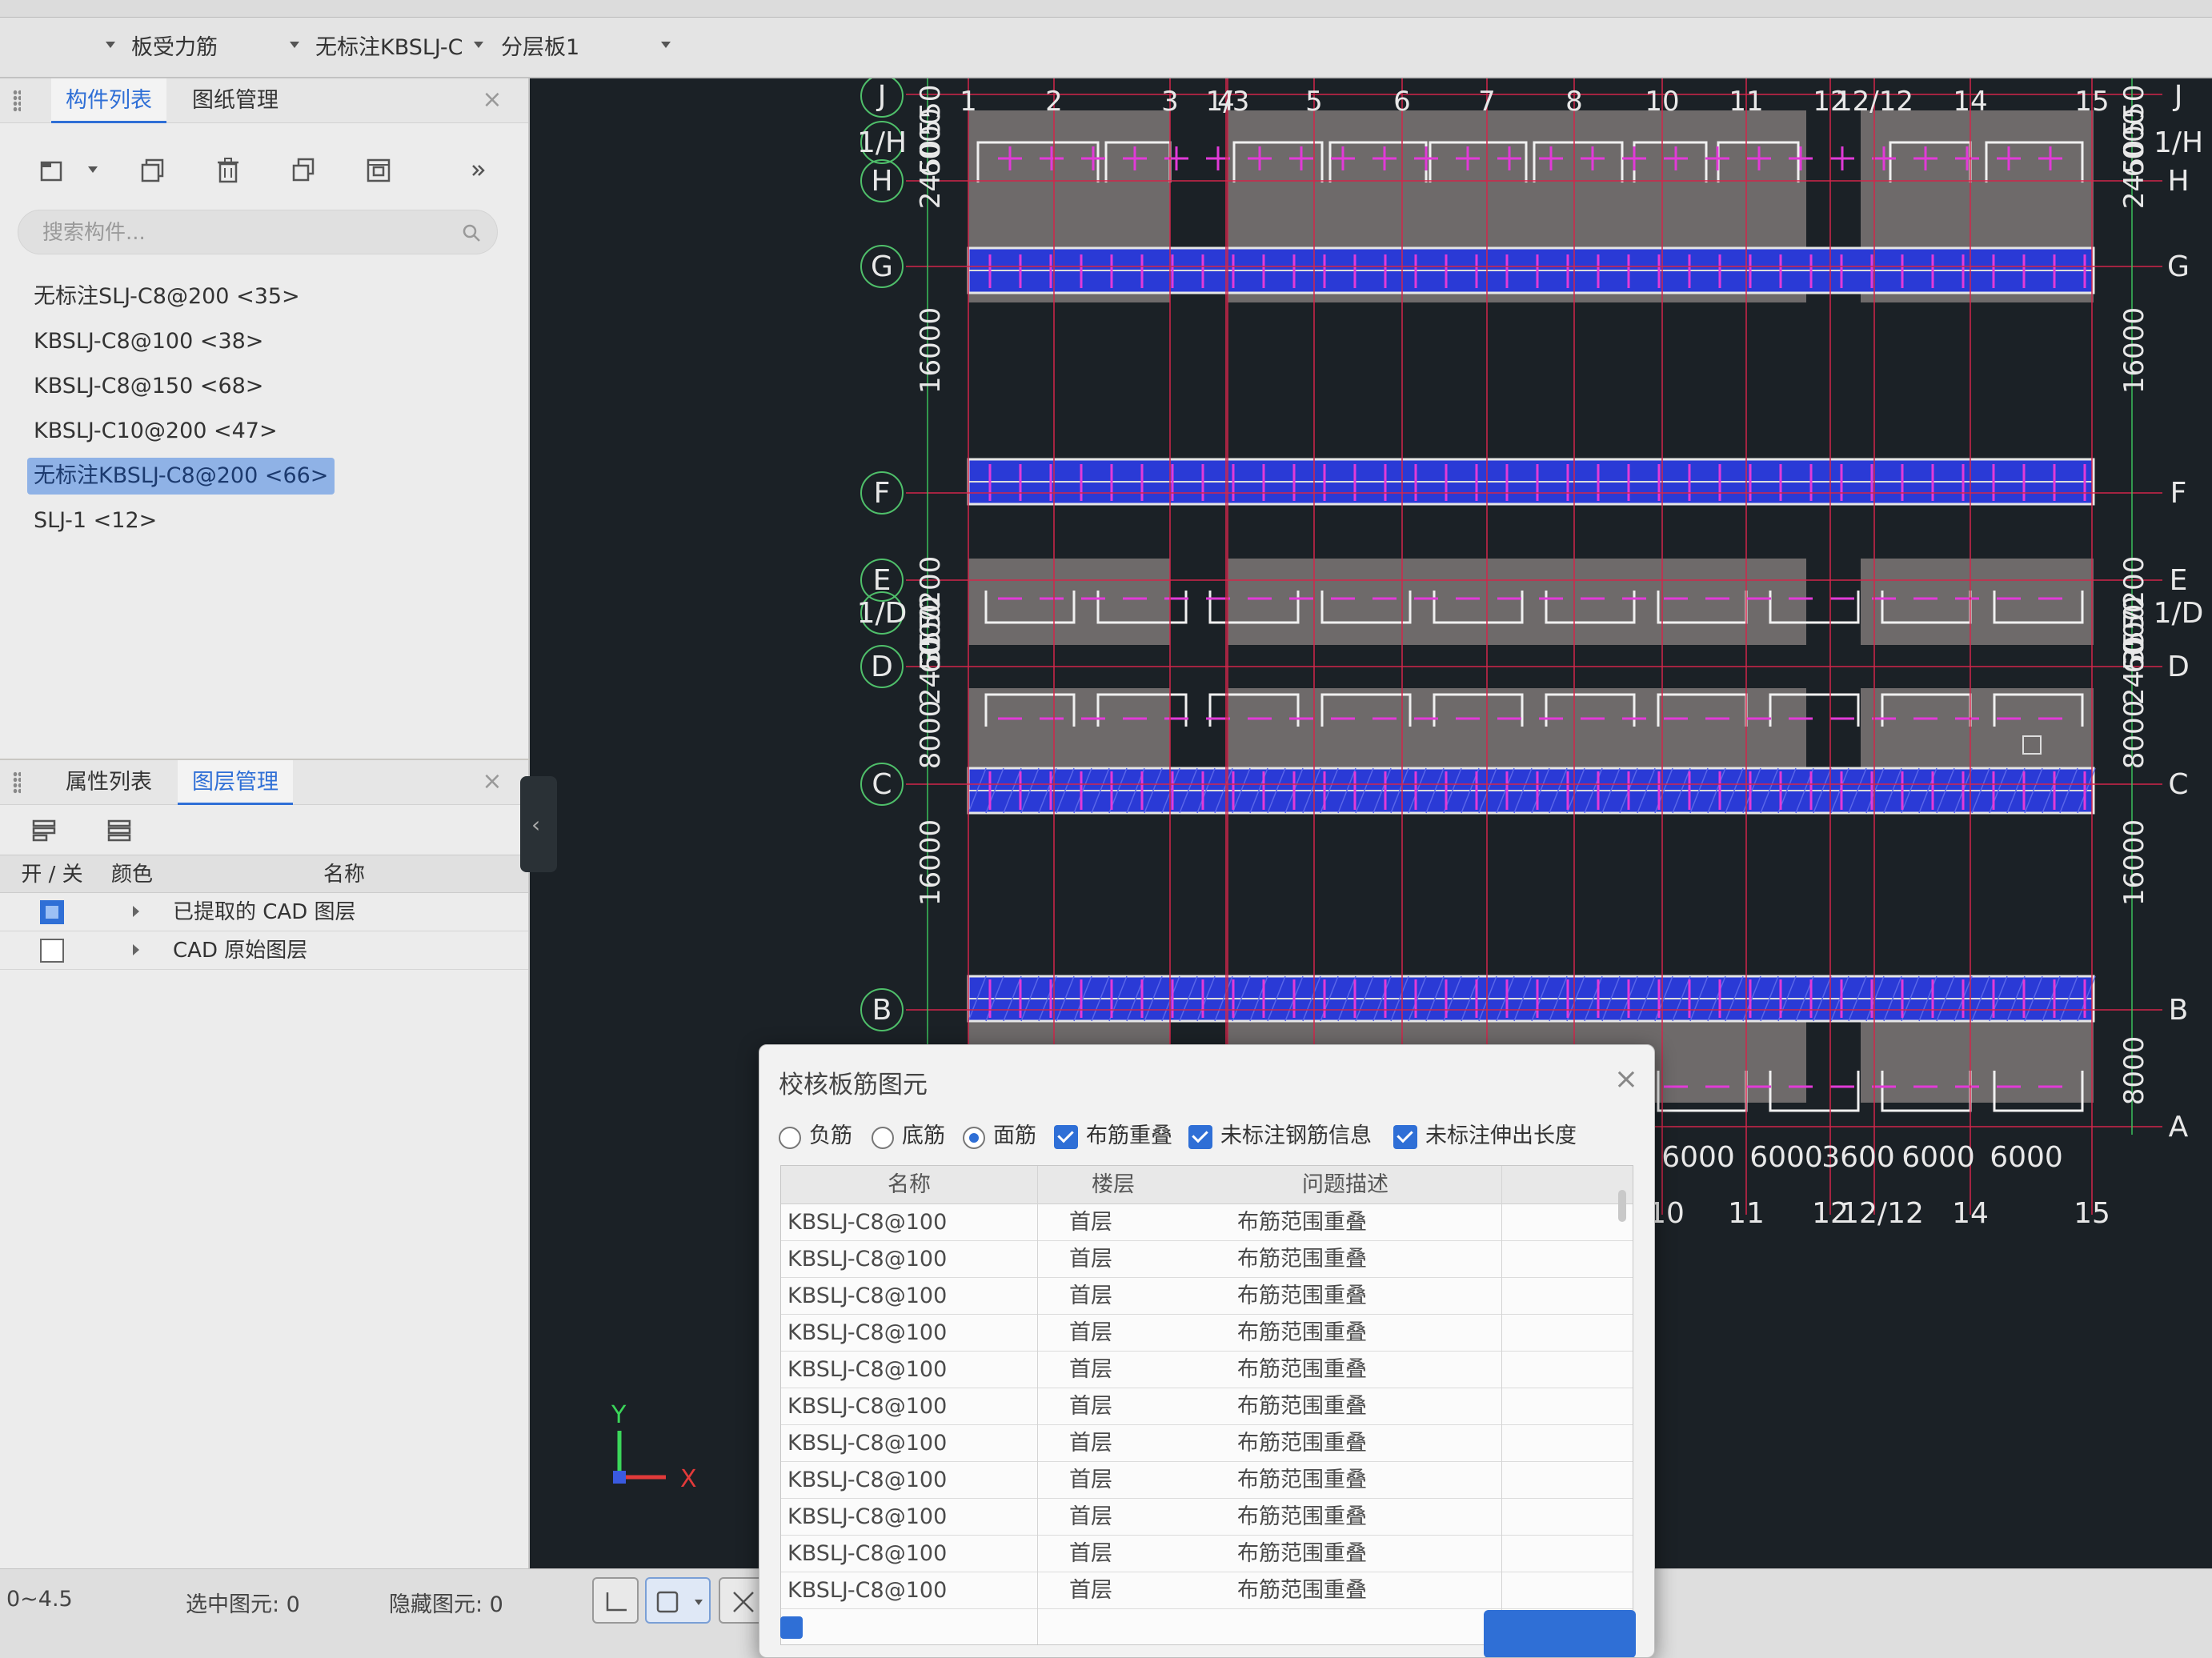 Image resolution: width=2212 pixels, height=1658 pixels. Describe the element at coordinates (615, 1600) in the screenshot. I see `ortho-mode-button` at that location.